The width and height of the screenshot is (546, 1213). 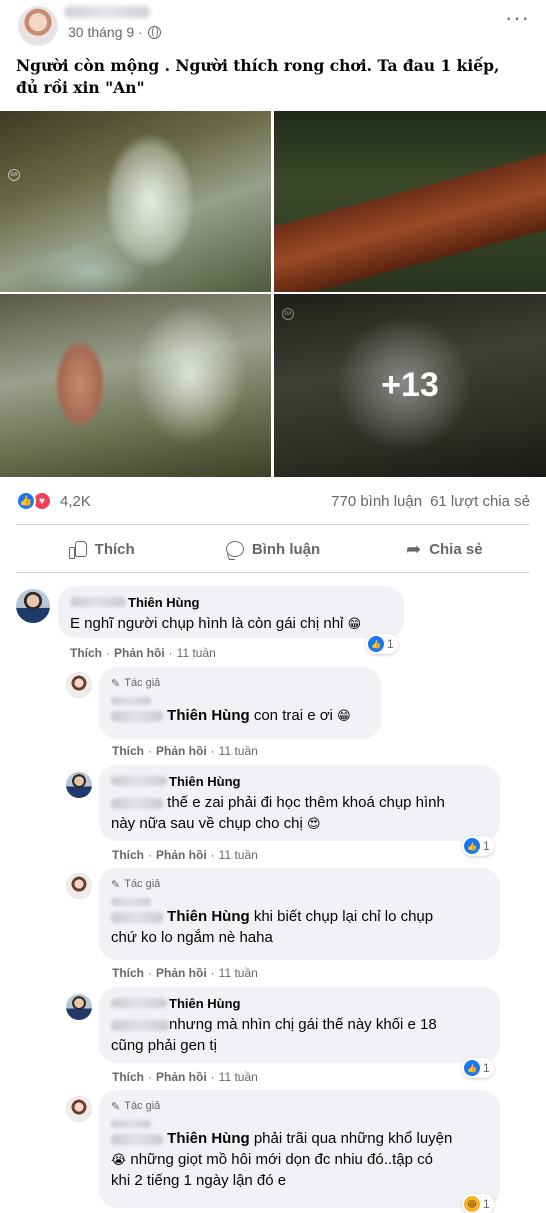 I want to click on post-meta: 30 tháng 9 ·, so click(x=114, y=32).